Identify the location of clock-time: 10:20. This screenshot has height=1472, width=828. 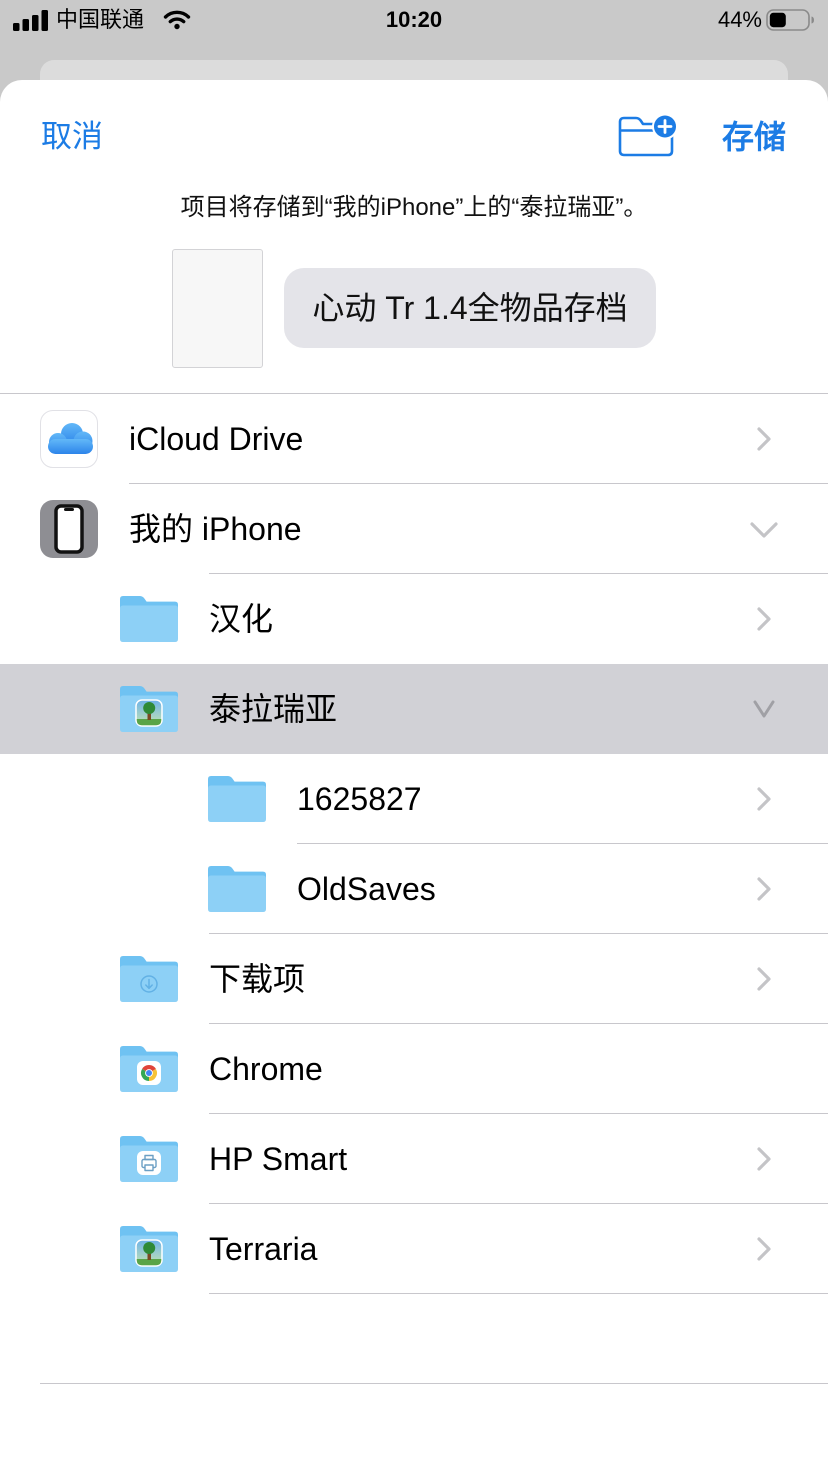
(414, 19).